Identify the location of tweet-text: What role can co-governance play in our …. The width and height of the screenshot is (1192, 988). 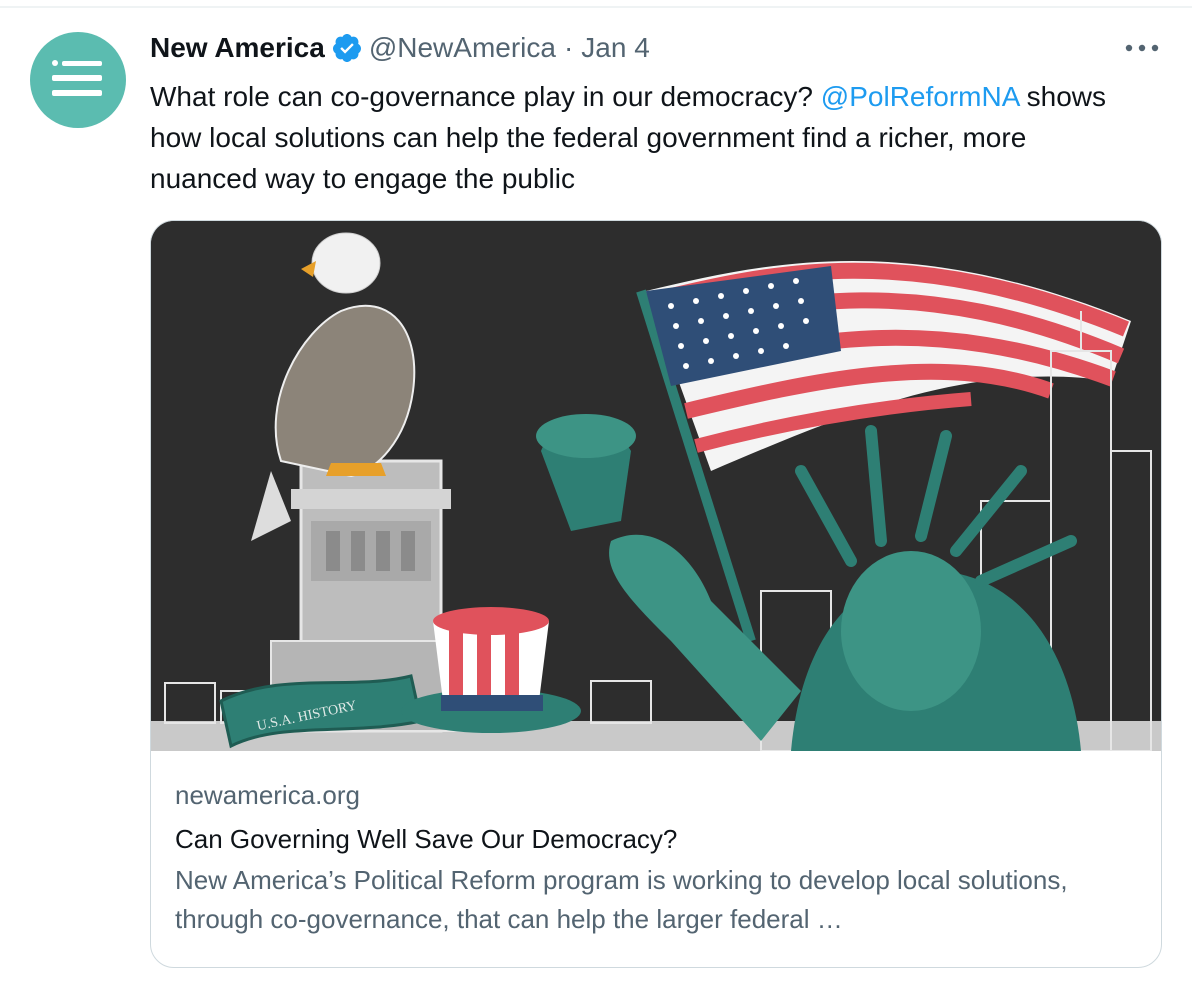
(645, 137).